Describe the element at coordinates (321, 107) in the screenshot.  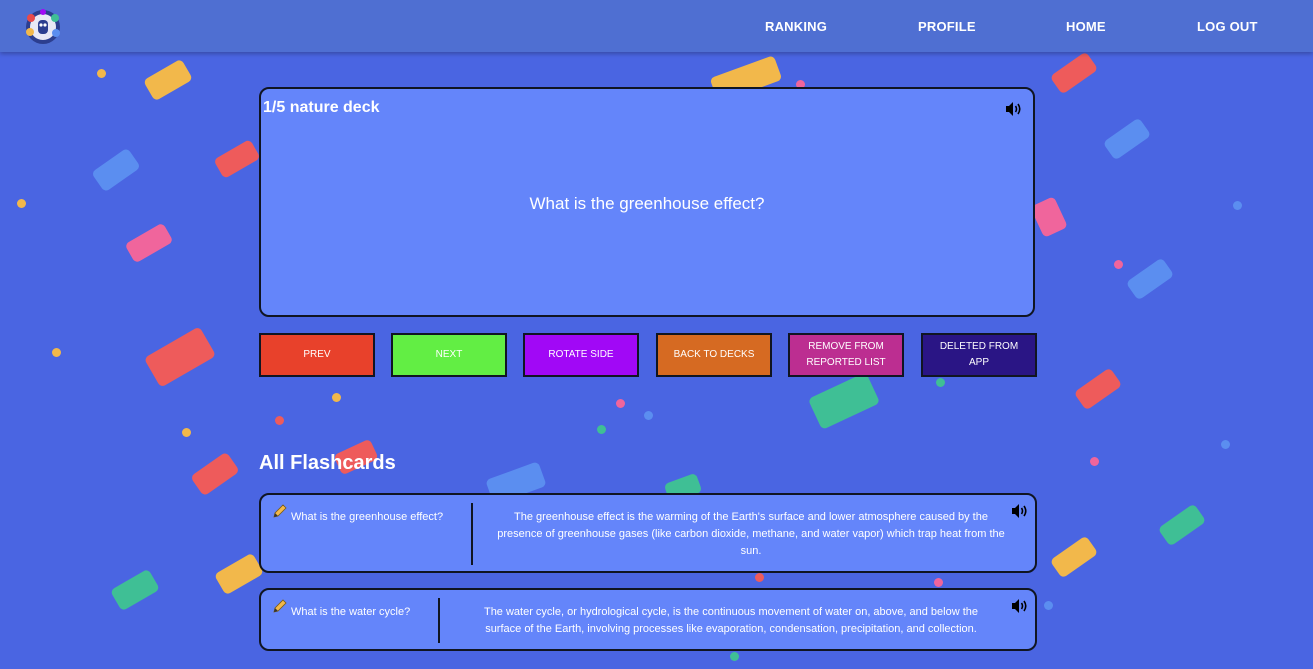
I see `deck-progress-title: 1/5 nature deck` at that location.